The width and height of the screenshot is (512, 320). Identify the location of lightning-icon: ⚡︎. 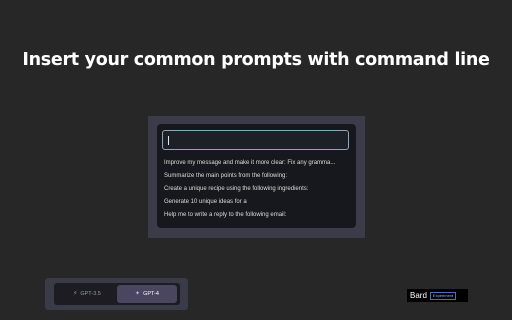
(75, 294).